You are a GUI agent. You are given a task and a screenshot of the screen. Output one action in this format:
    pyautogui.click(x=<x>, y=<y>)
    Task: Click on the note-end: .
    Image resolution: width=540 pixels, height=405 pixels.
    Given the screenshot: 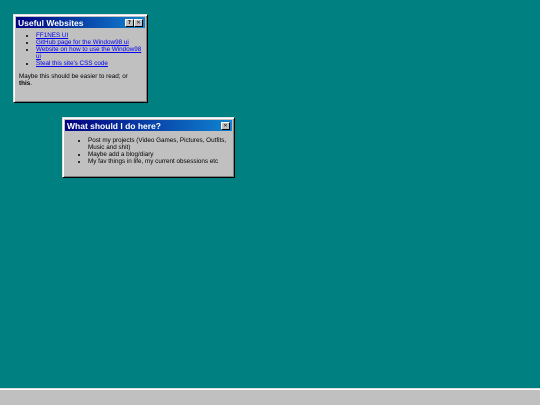 What is the action you would take?
    pyautogui.click(x=31, y=83)
    